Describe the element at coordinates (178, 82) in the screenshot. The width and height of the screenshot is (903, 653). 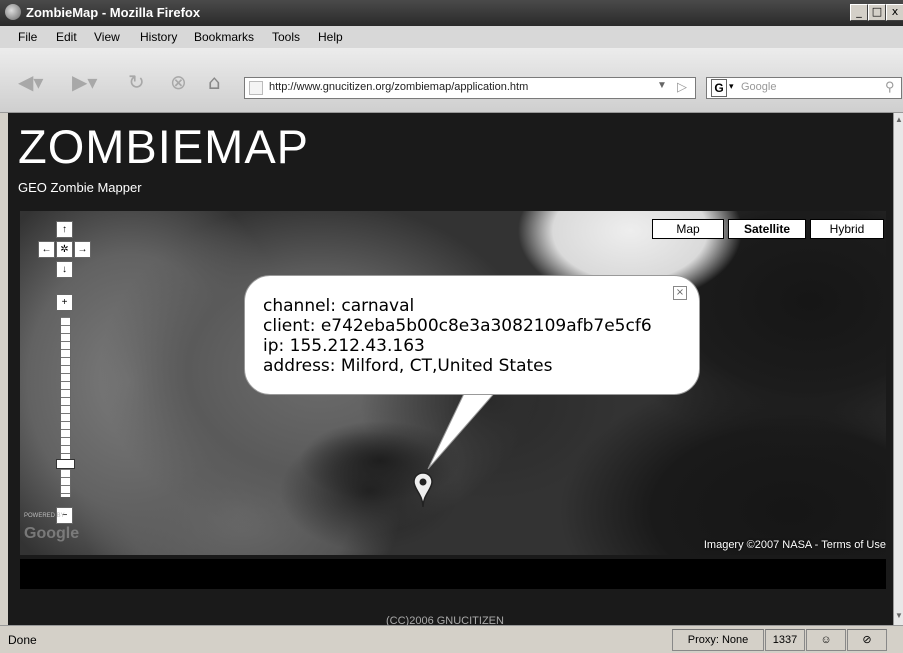
I see `stop-icon: ⊗` at that location.